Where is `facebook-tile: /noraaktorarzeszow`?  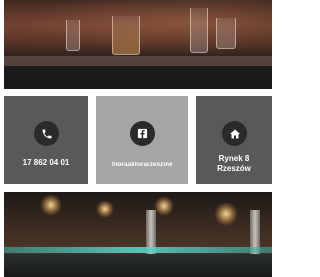 facebook-tile: /noraaktorarzeszow is located at coordinates (142, 140).